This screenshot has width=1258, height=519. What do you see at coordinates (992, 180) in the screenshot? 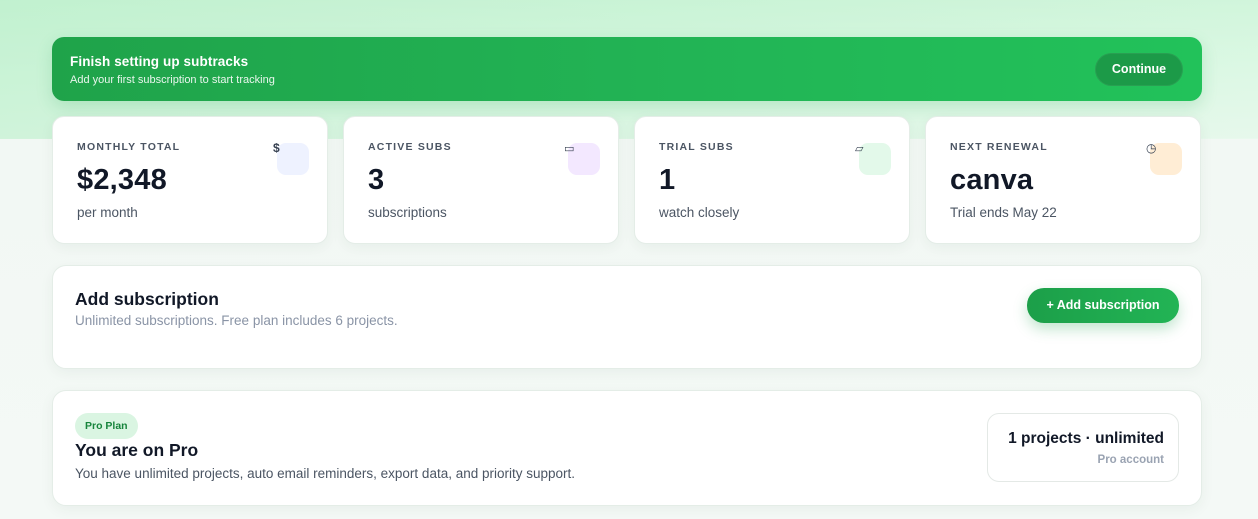
I see `stat-value: canva` at bounding box center [992, 180].